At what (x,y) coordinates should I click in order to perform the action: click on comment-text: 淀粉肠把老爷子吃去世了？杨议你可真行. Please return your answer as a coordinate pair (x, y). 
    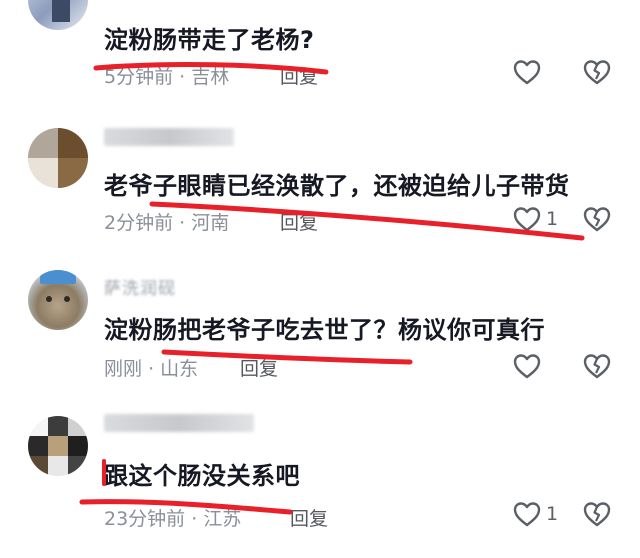
    Looking at the image, I should click on (324, 330).